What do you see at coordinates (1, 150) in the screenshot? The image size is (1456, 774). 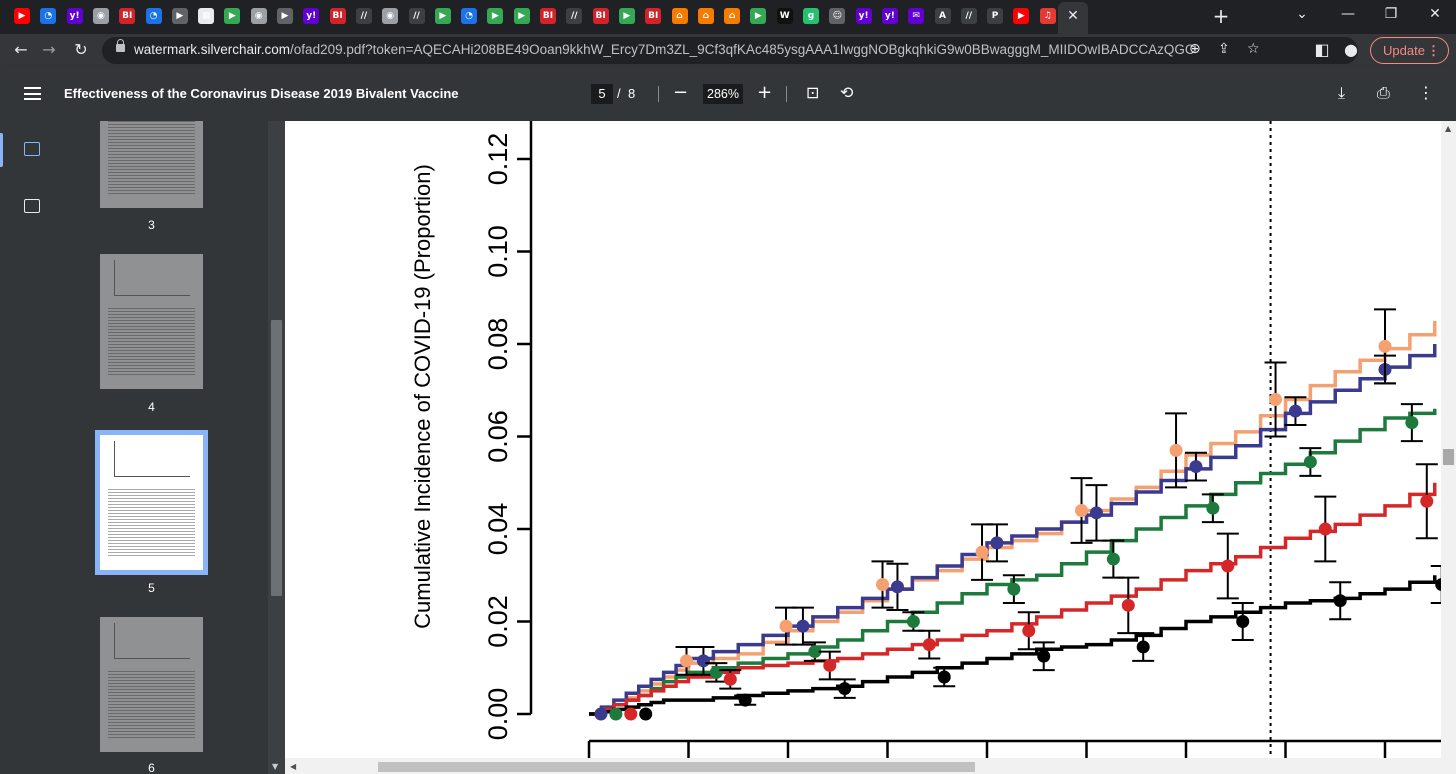 I see `selected-indicator` at bounding box center [1, 150].